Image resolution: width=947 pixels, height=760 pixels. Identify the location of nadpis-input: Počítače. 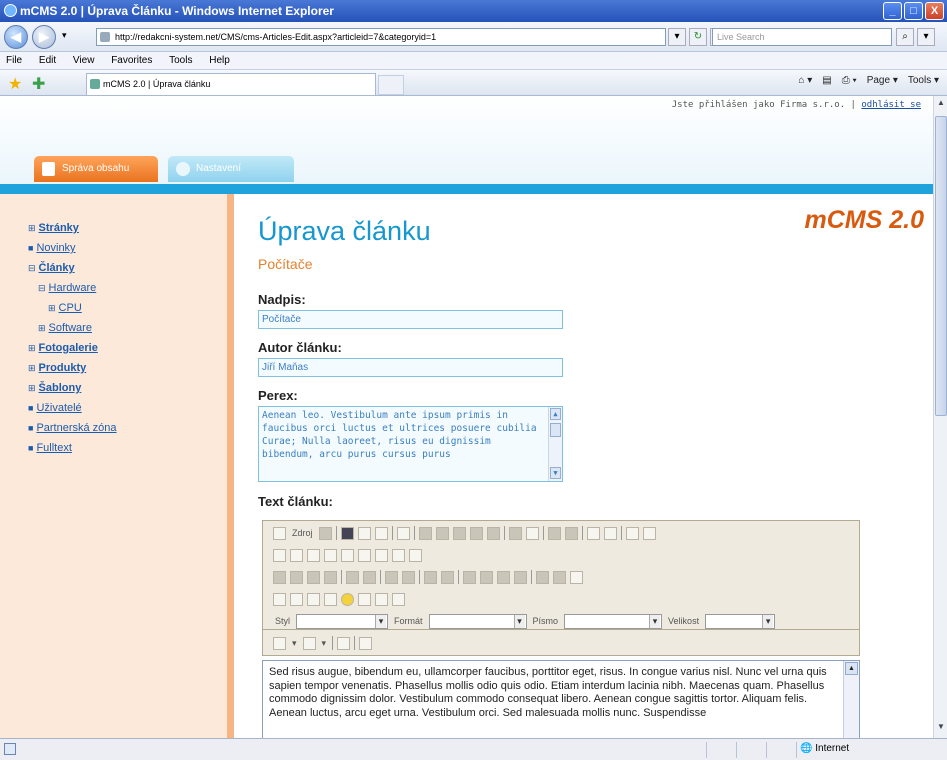
(410, 319).